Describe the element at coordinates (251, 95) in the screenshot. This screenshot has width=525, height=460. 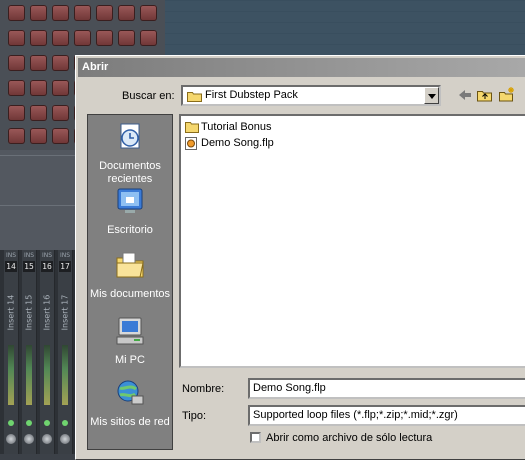
I see `look-in-value: First Dubstep Pack` at that location.